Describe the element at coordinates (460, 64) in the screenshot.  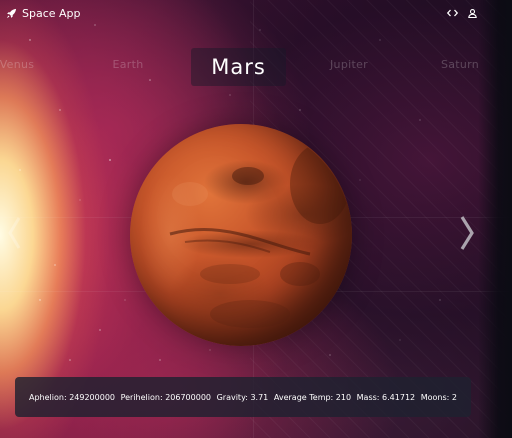
I see `tab-saturn: Saturn` at that location.